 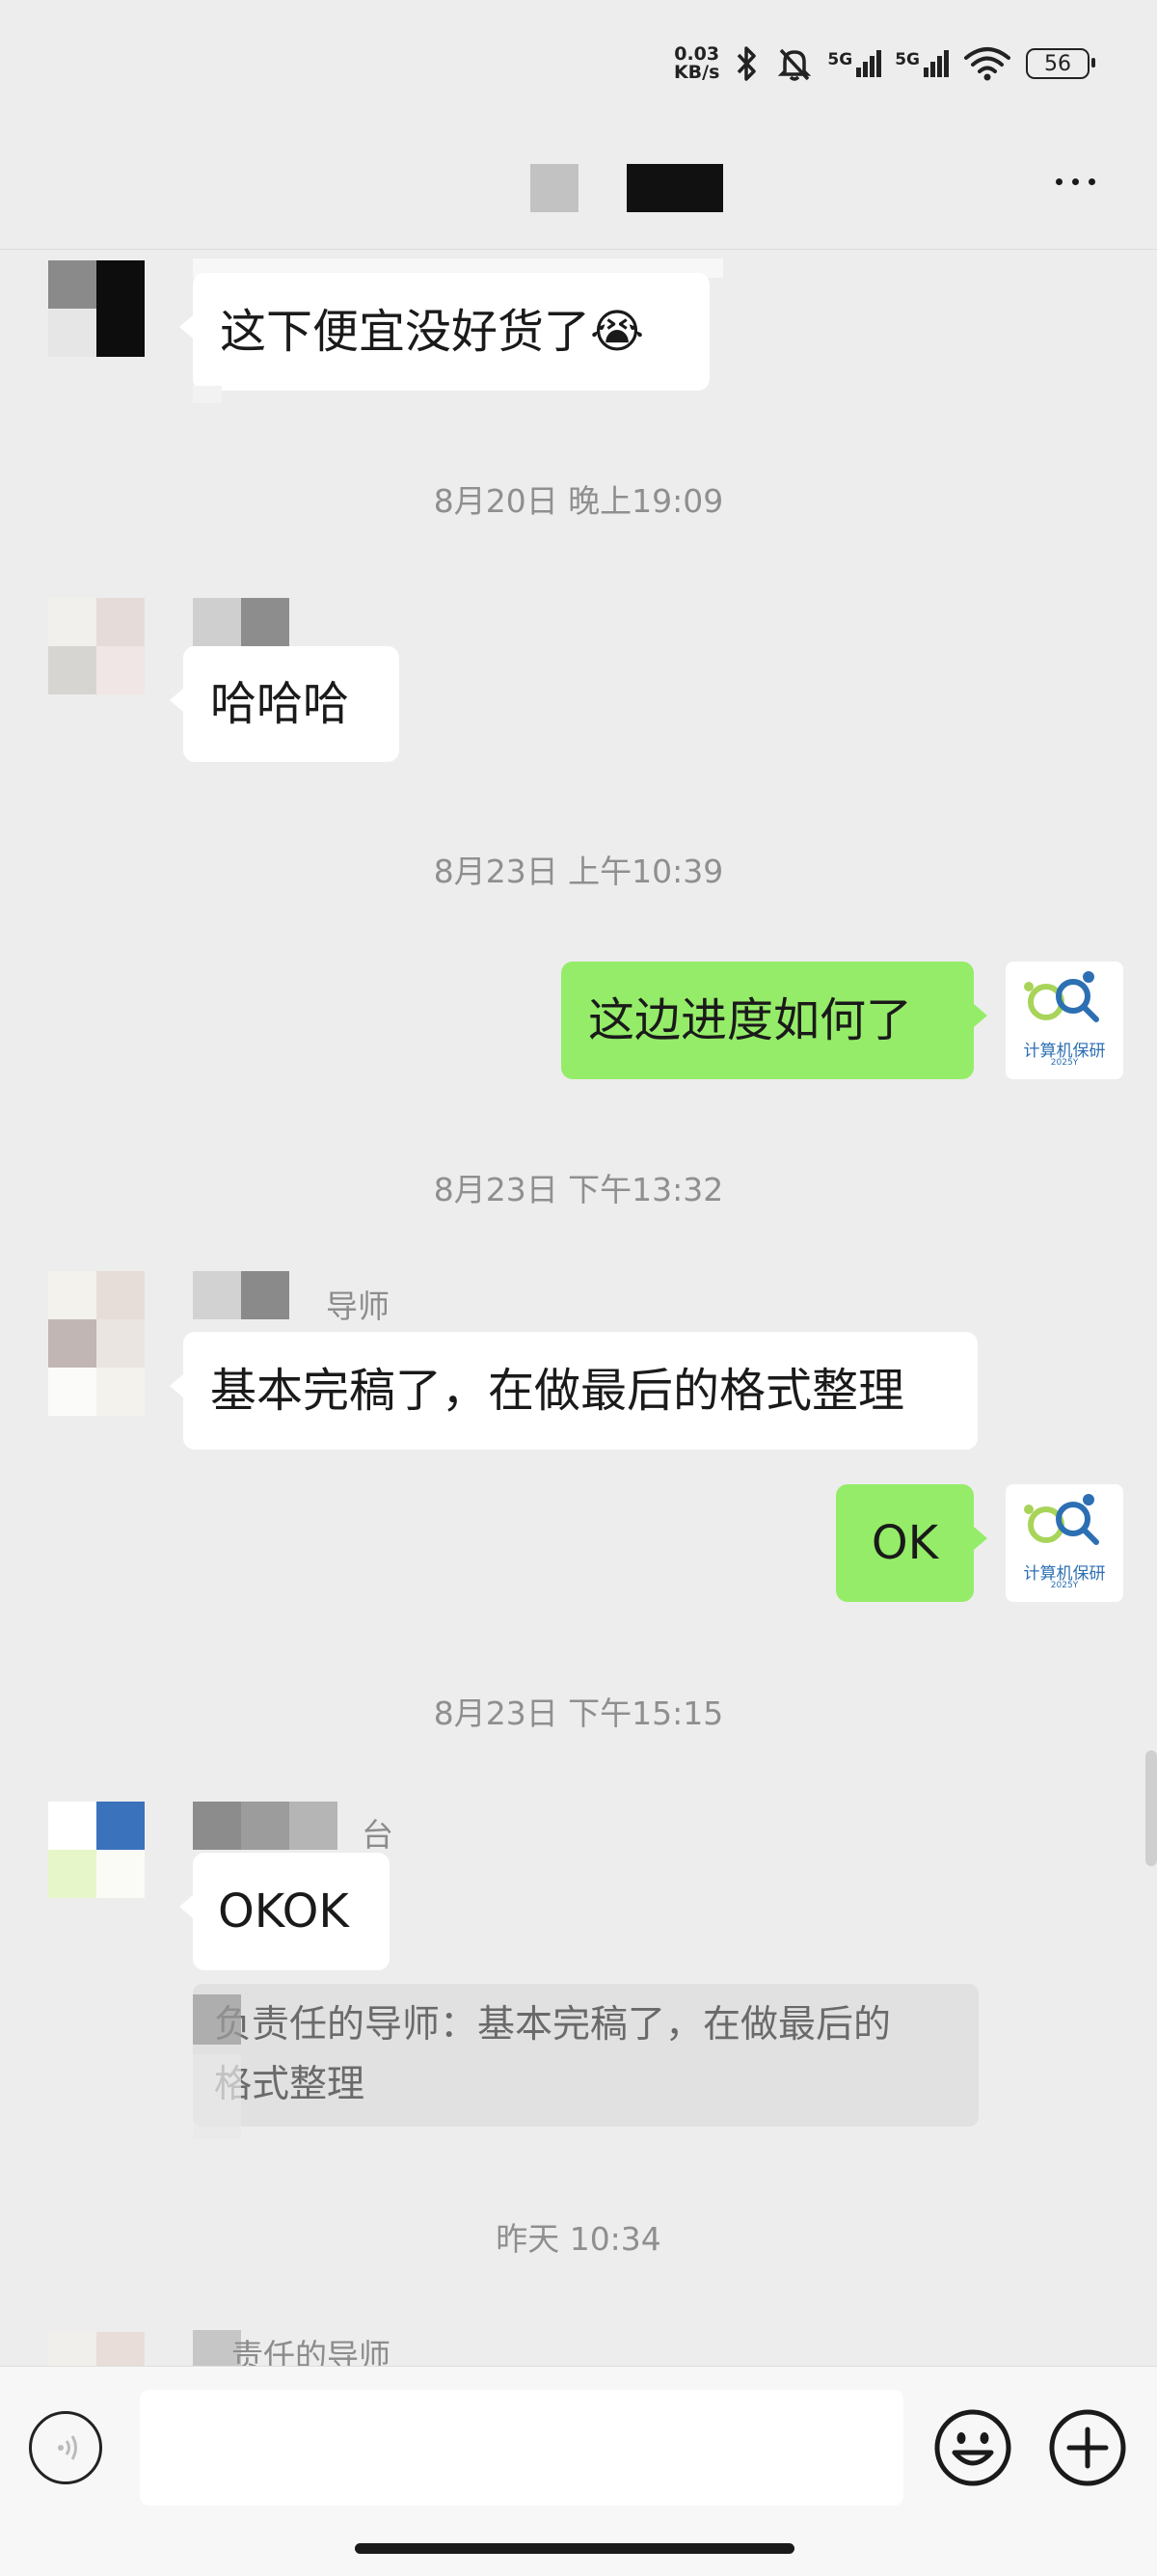 I want to click on timestamp: 昨天 10:34, so click(x=578, y=2239).